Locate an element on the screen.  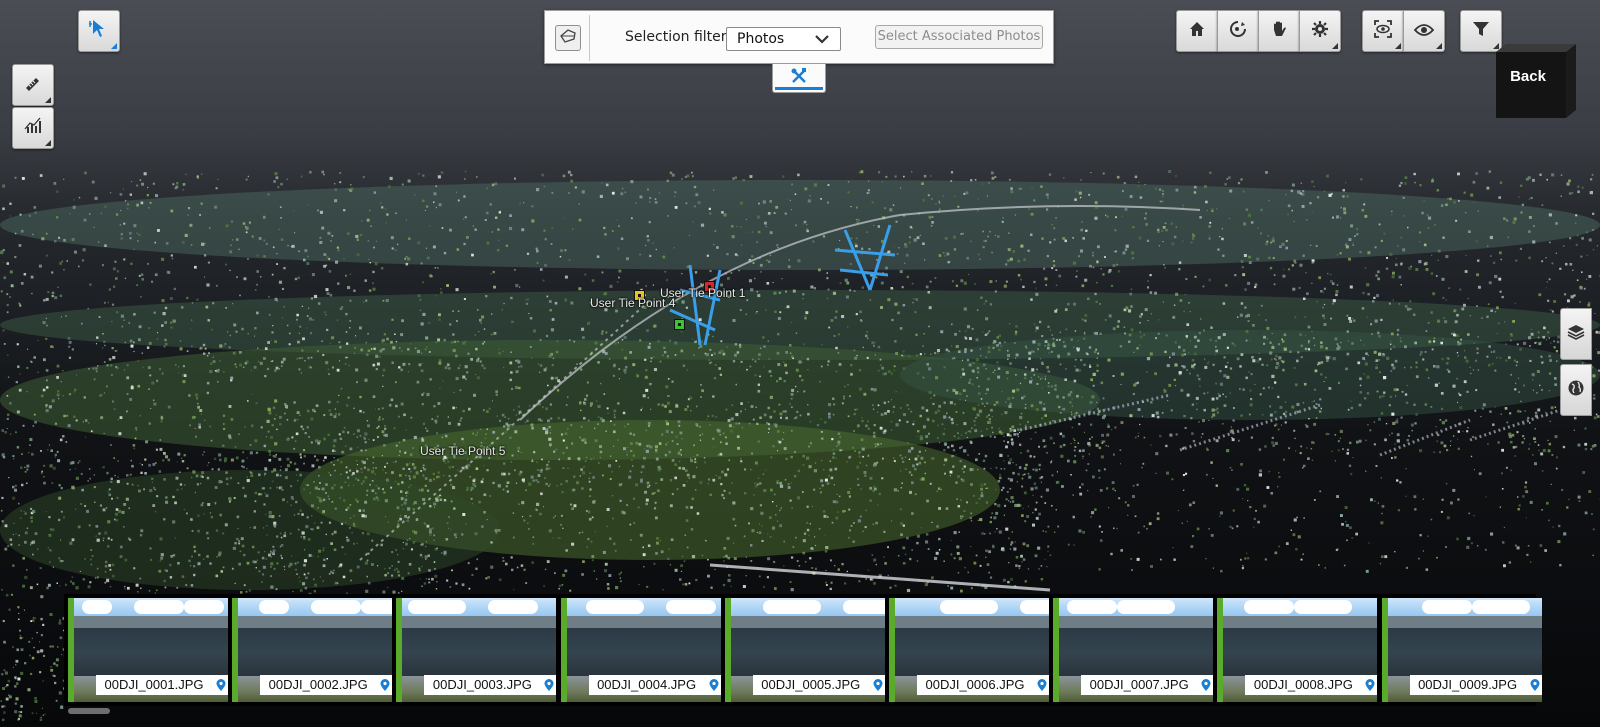
cursor-select-icon is located at coordinates (99, 31).